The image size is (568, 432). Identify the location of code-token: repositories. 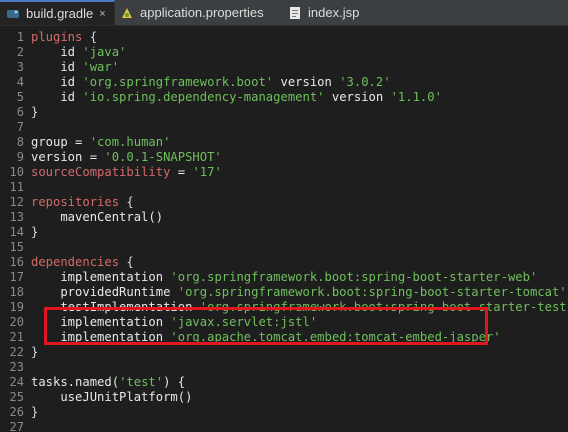
(75, 202).